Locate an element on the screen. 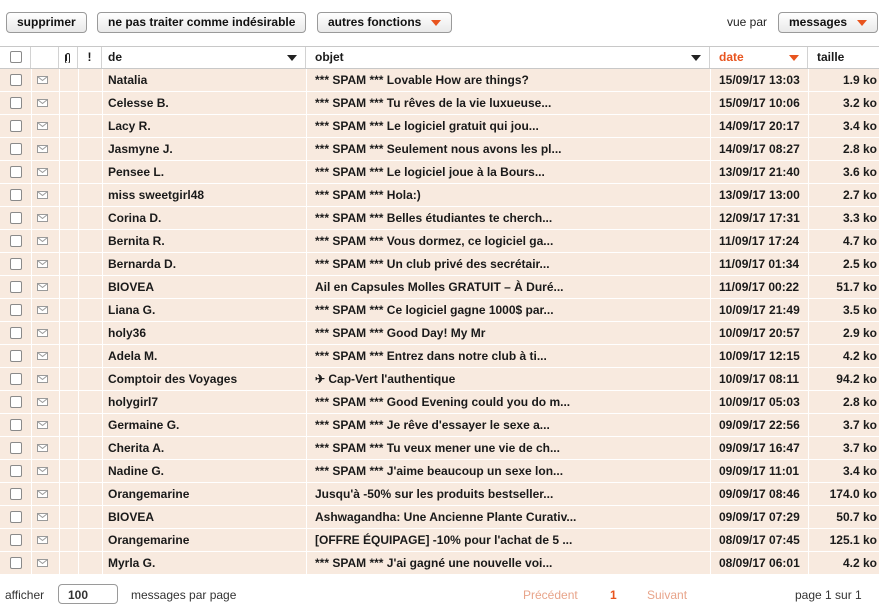 The height and width of the screenshot is (604, 879). sender: Comptoir des Voyages is located at coordinates (173, 379).